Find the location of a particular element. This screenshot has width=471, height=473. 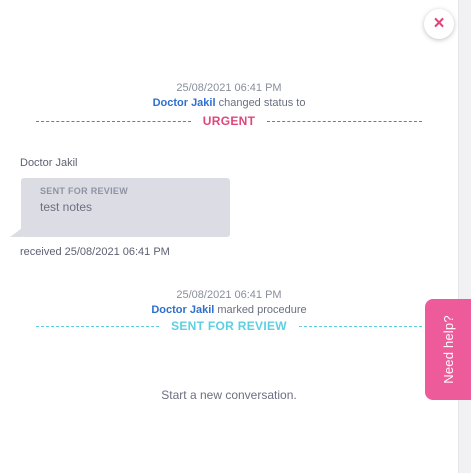

message-received-timestamp: received 25/08/2021 06:41 PM is located at coordinates (95, 252).